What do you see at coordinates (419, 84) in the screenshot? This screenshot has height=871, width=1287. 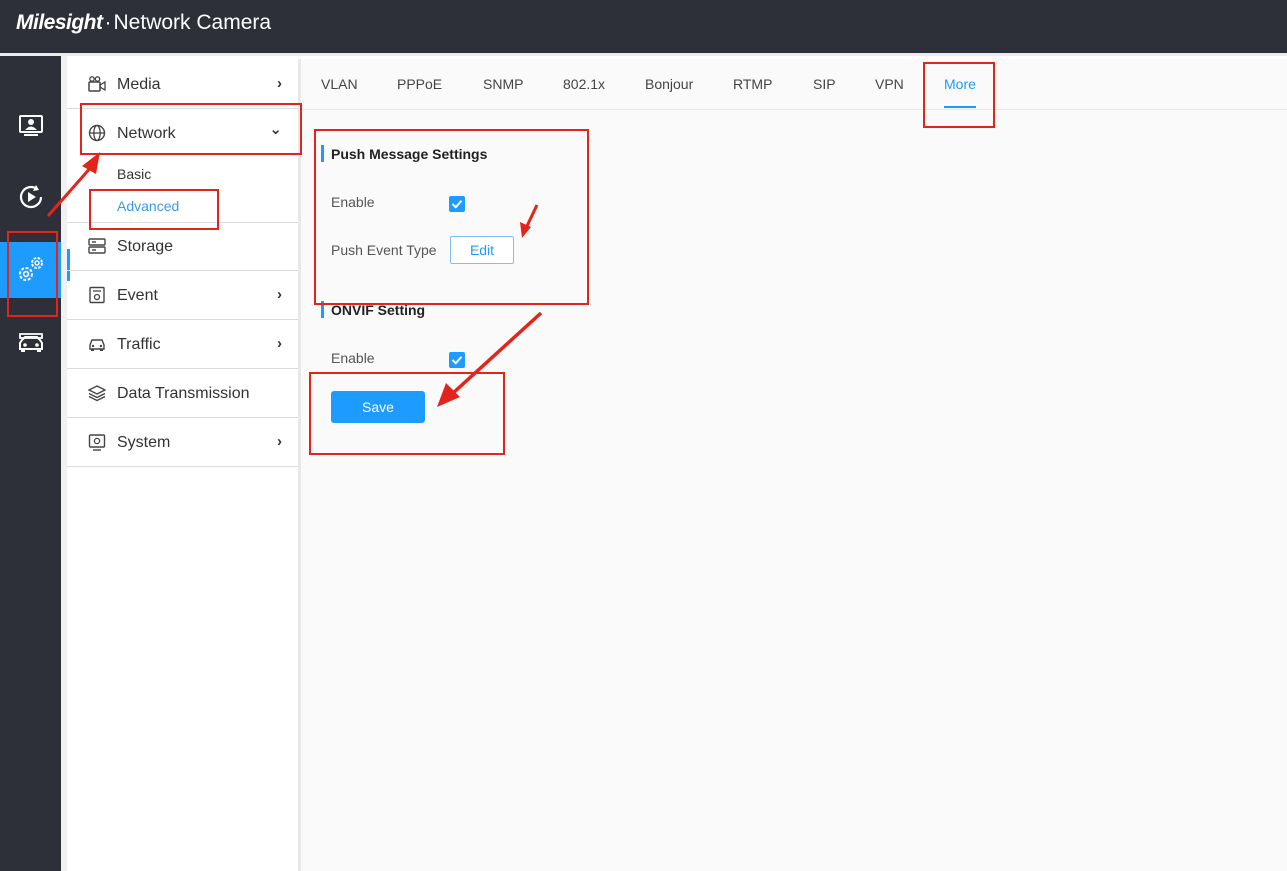 I see `tab-pppoe: PPPoE` at bounding box center [419, 84].